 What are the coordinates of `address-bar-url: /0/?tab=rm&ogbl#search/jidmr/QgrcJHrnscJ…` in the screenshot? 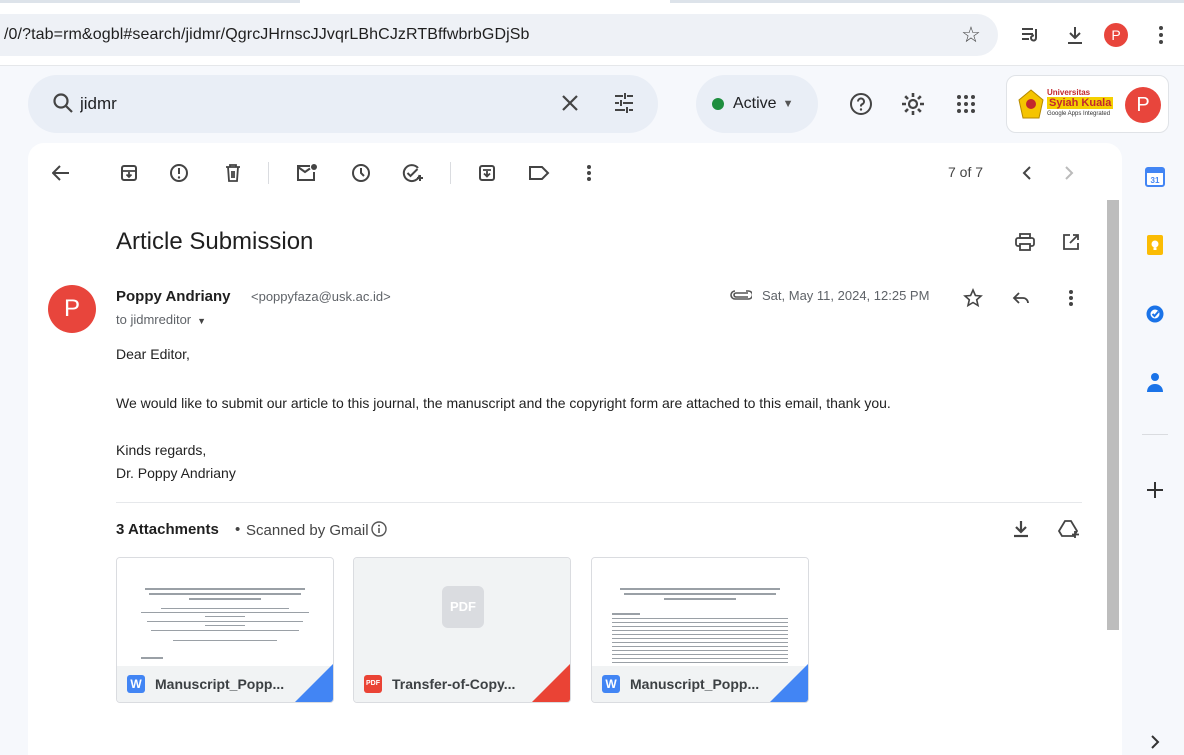 It's located at (267, 35).